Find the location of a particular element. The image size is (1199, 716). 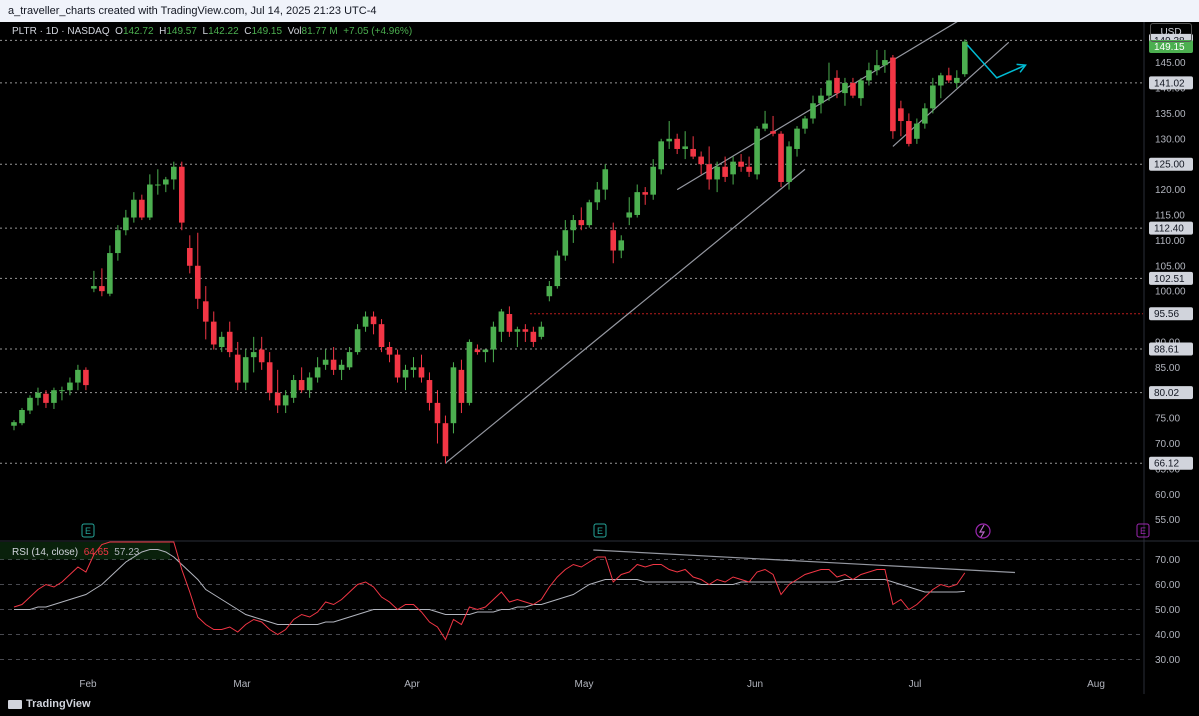

dividend-bolt-icon is located at coordinates (982, 531).